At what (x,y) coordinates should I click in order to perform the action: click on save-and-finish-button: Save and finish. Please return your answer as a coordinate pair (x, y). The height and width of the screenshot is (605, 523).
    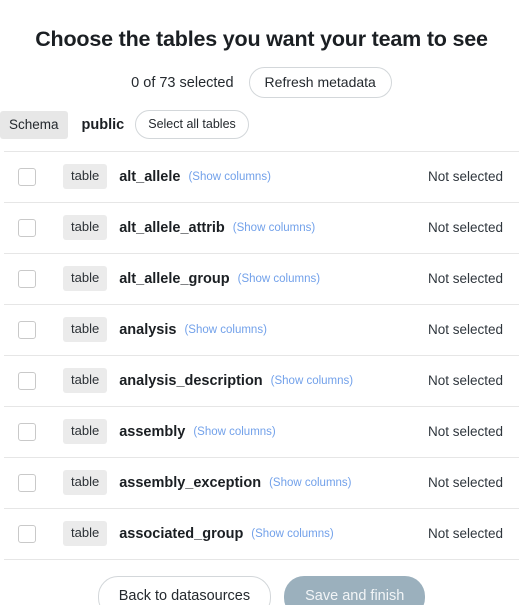
    Looking at the image, I should click on (355, 590).